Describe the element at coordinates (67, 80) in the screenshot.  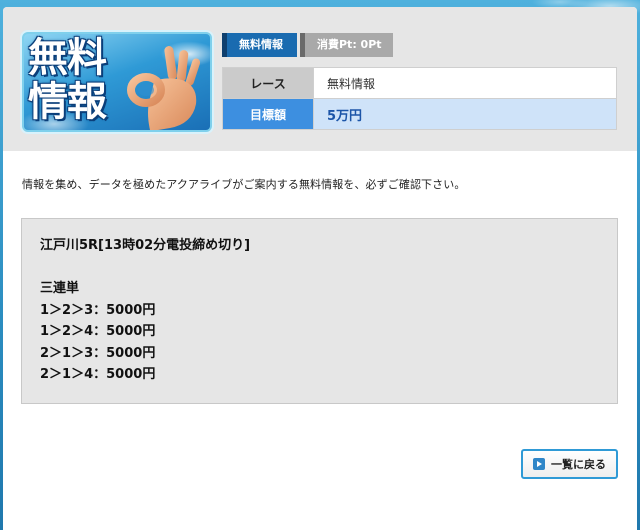
I see `banner-text: 無料 情報` at that location.